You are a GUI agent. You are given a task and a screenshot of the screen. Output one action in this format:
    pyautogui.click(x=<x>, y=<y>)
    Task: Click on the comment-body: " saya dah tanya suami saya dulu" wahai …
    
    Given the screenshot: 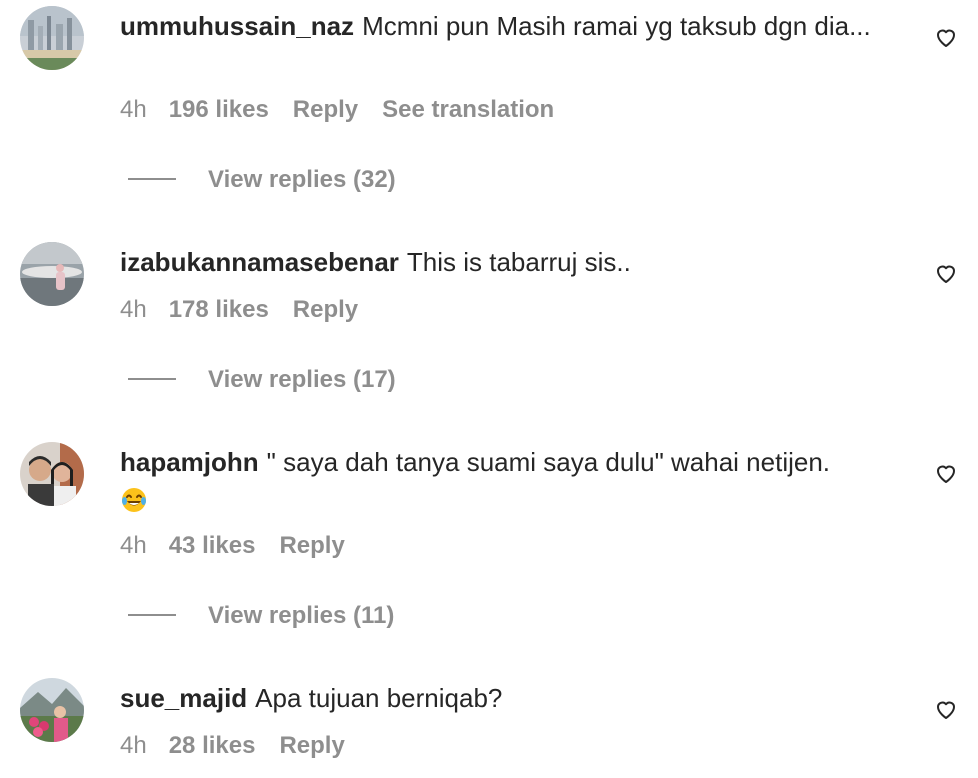 What is the action you would take?
    pyautogui.click(x=548, y=462)
    